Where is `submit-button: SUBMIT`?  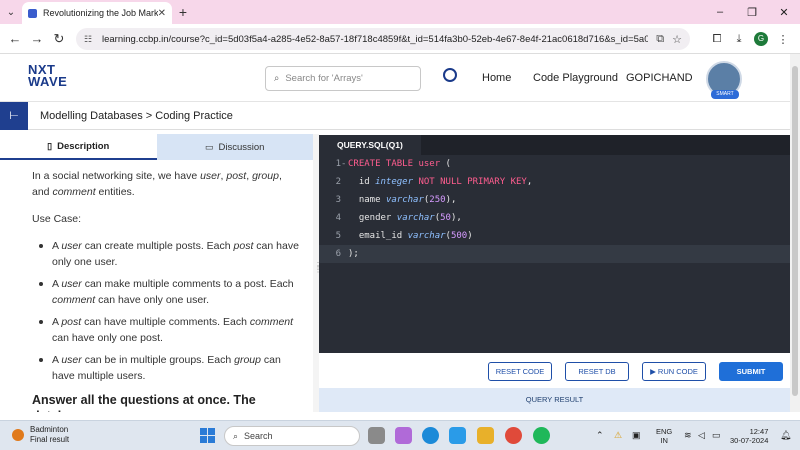 submit-button: SUBMIT is located at coordinates (751, 371).